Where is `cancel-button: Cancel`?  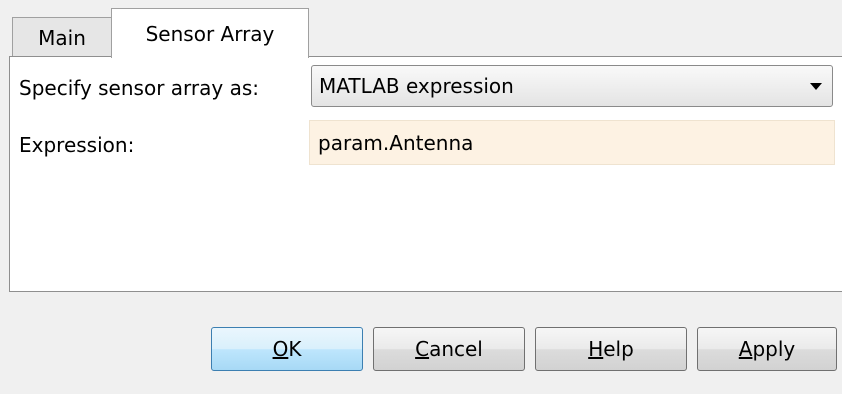 cancel-button: Cancel is located at coordinates (449, 349).